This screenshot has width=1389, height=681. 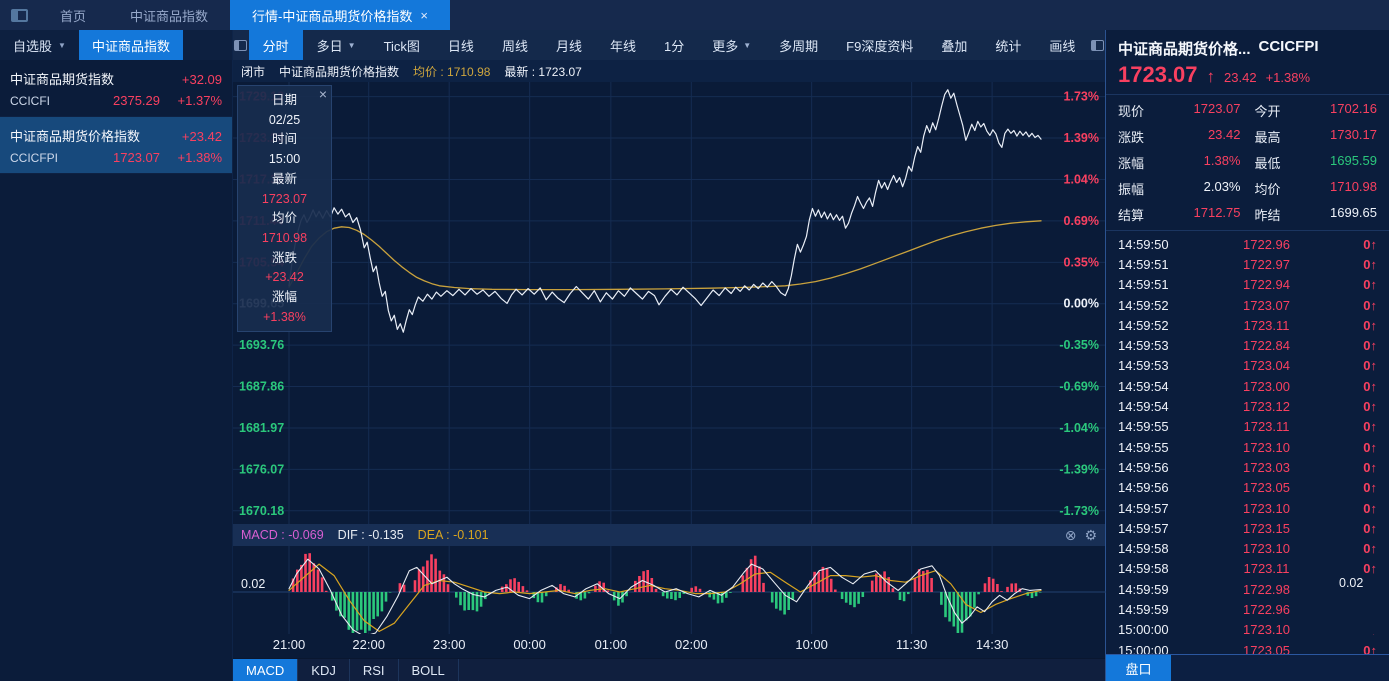 What do you see at coordinates (1266, 264) in the screenshot?
I see `tick-price: 1722.97` at bounding box center [1266, 264].